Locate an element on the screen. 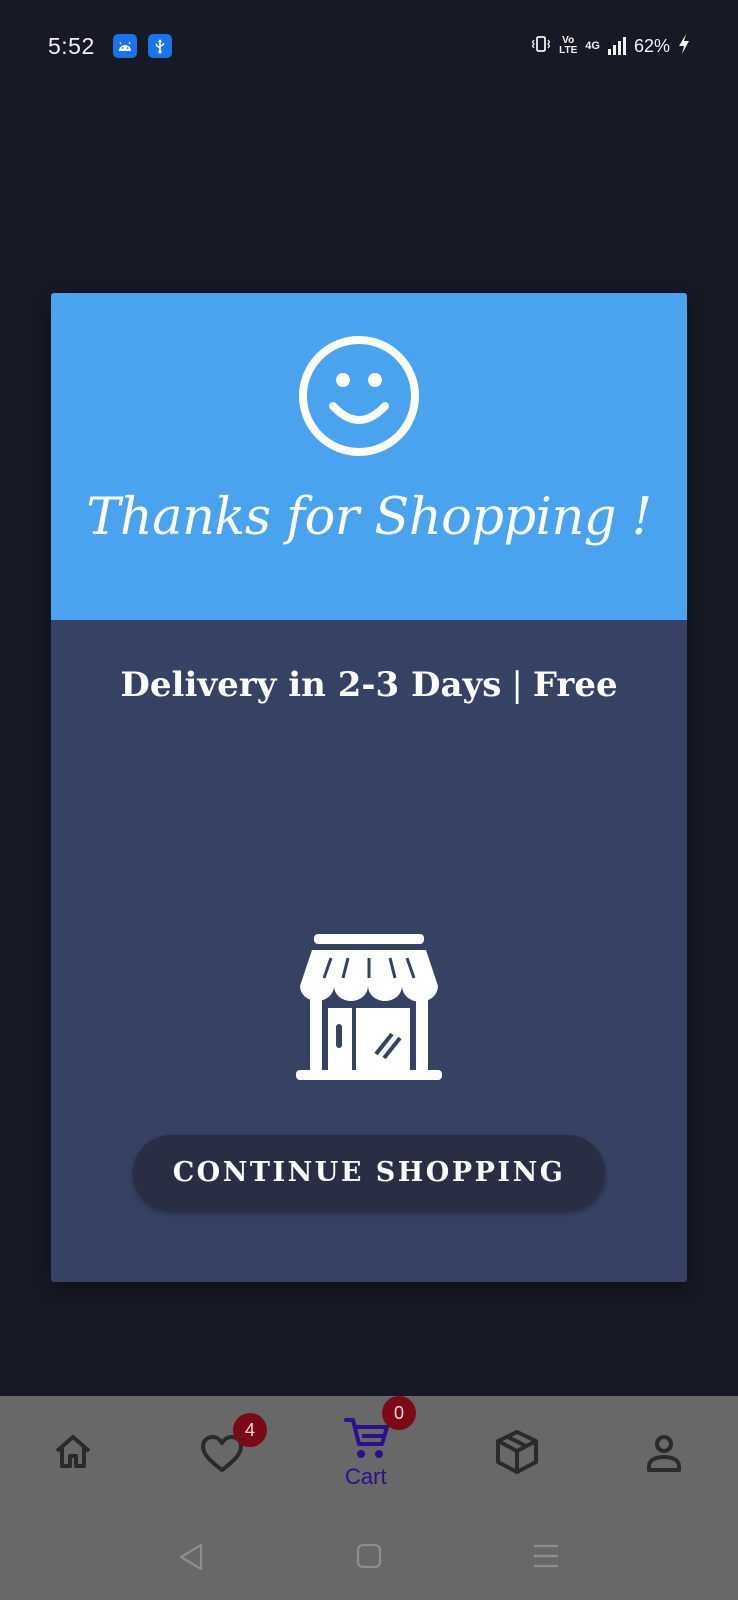 This screenshot has width=738, height=1600. charging-icon is located at coordinates (684, 46).